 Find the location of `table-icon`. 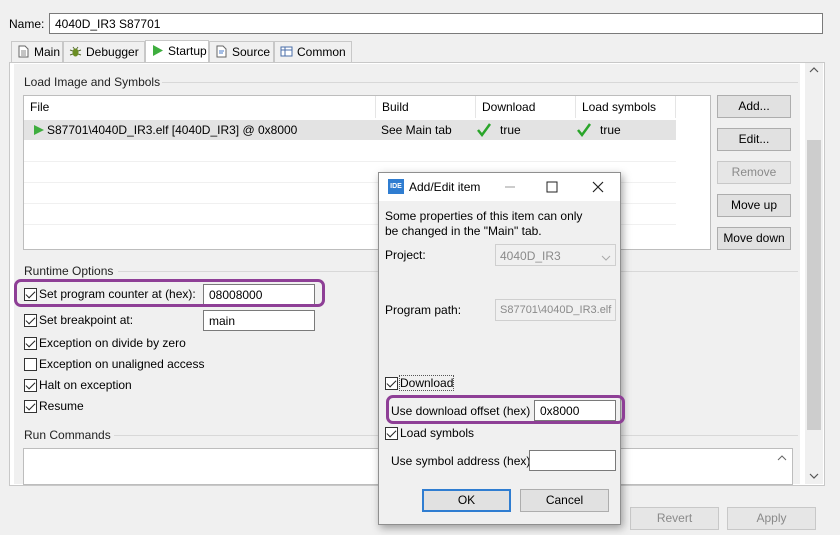

table-icon is located at coordinates (286, 51).